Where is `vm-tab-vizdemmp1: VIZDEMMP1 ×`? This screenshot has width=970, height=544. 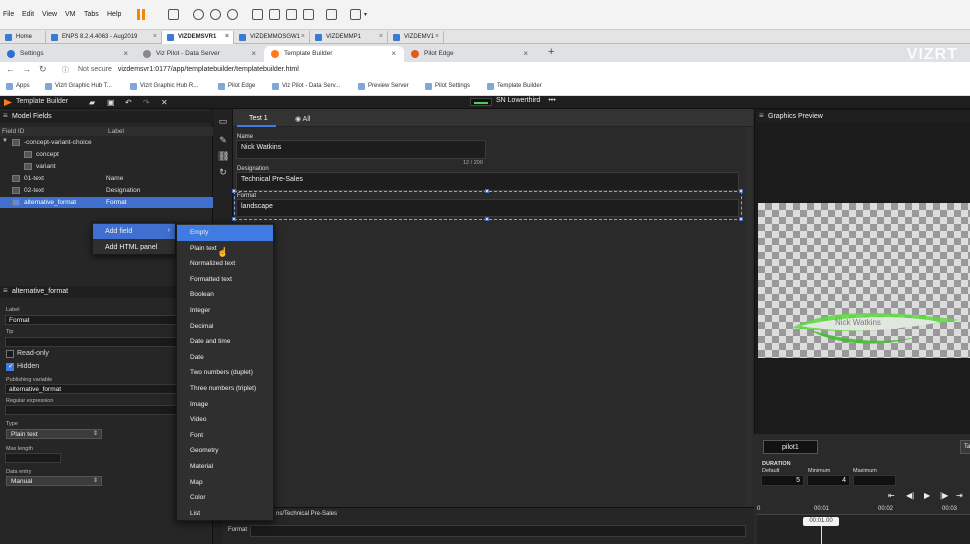 vm-tab-vizdemmp1: VIZDEMMP1 × is located at coordinates (349, 37).